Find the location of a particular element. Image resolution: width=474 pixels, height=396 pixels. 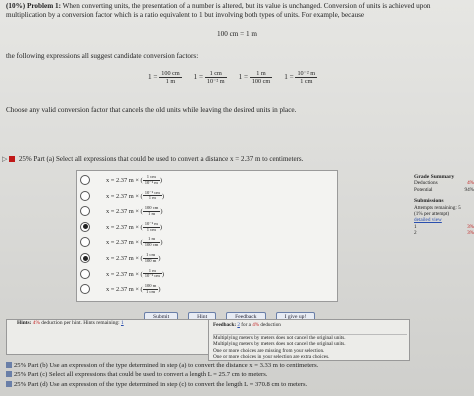

fraction: 10⁻² cm 1 m is located at coordinates (152, 196).